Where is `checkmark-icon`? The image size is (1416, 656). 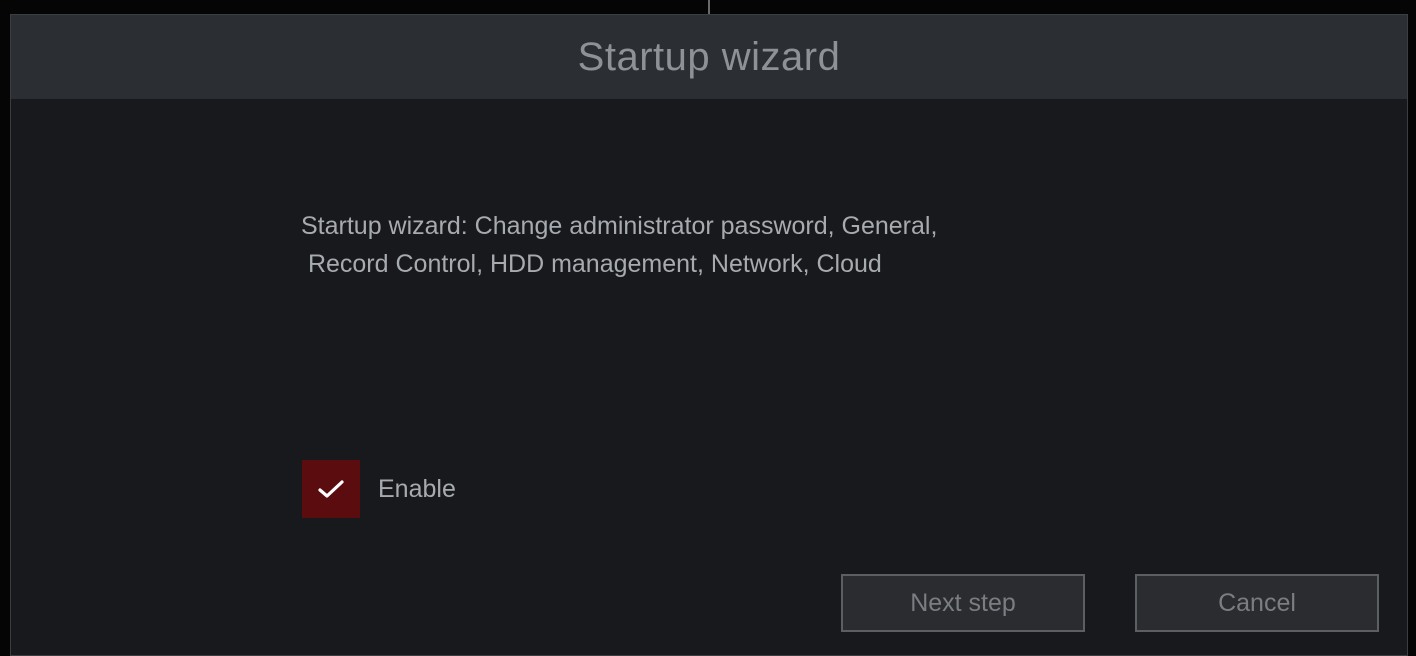
checkmark-icon is located at coordinates (331, 489).